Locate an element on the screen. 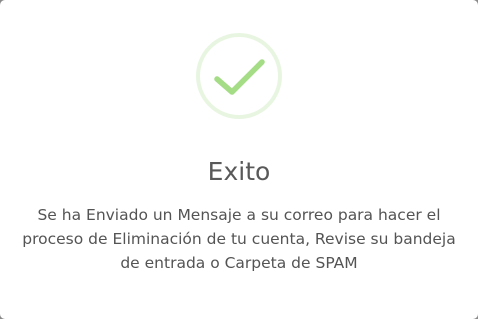  dialog-title: Exito is located at coordinates (239, 171).